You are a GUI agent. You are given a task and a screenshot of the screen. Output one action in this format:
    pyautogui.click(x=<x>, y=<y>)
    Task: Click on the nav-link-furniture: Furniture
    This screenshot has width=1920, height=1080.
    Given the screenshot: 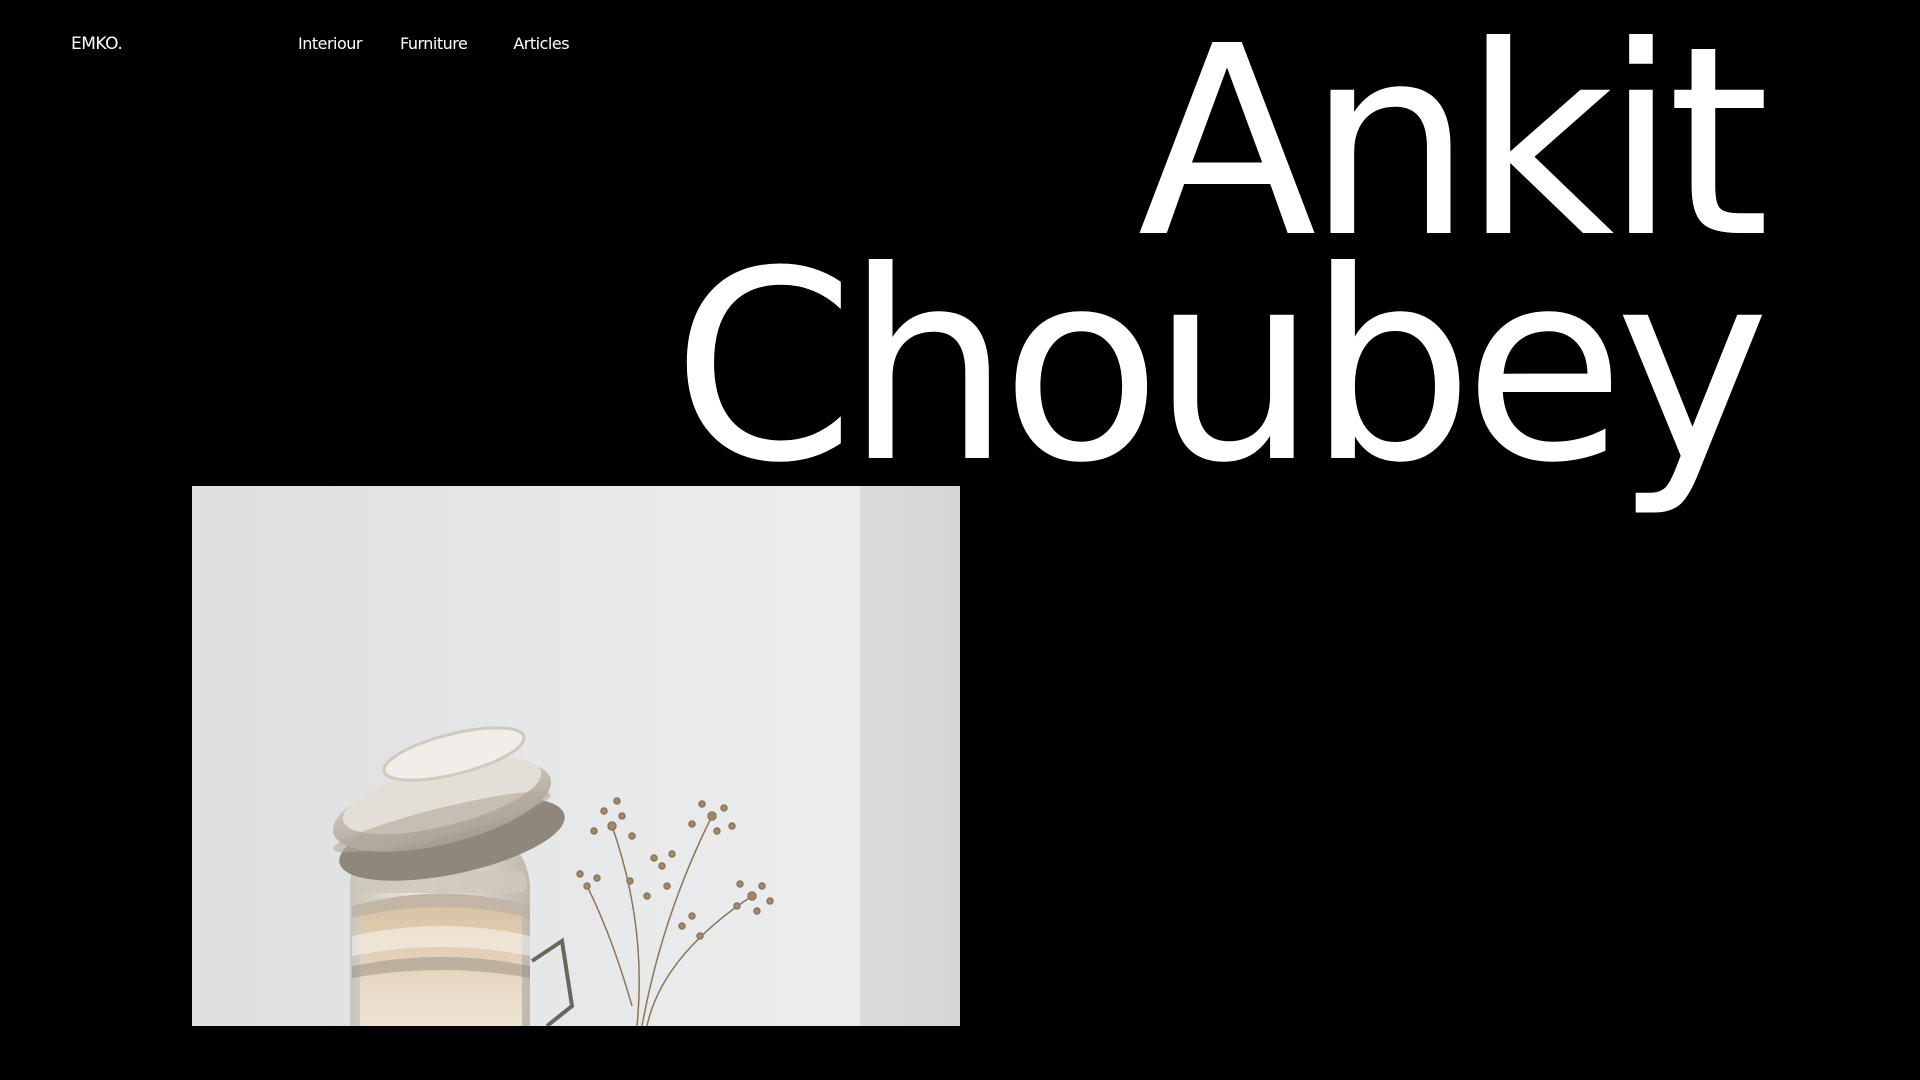 What is the action you would take?
    pyautogui.click(x=434, y=43)
    